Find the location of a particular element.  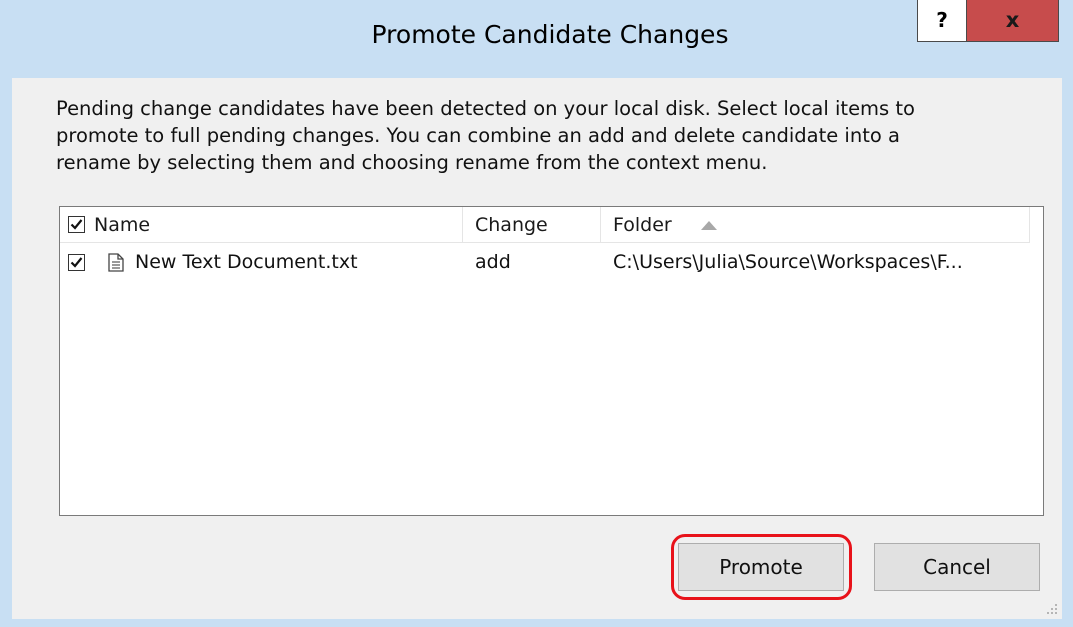

item-name: New Text Document.txt is located at coordinates (246, 262).